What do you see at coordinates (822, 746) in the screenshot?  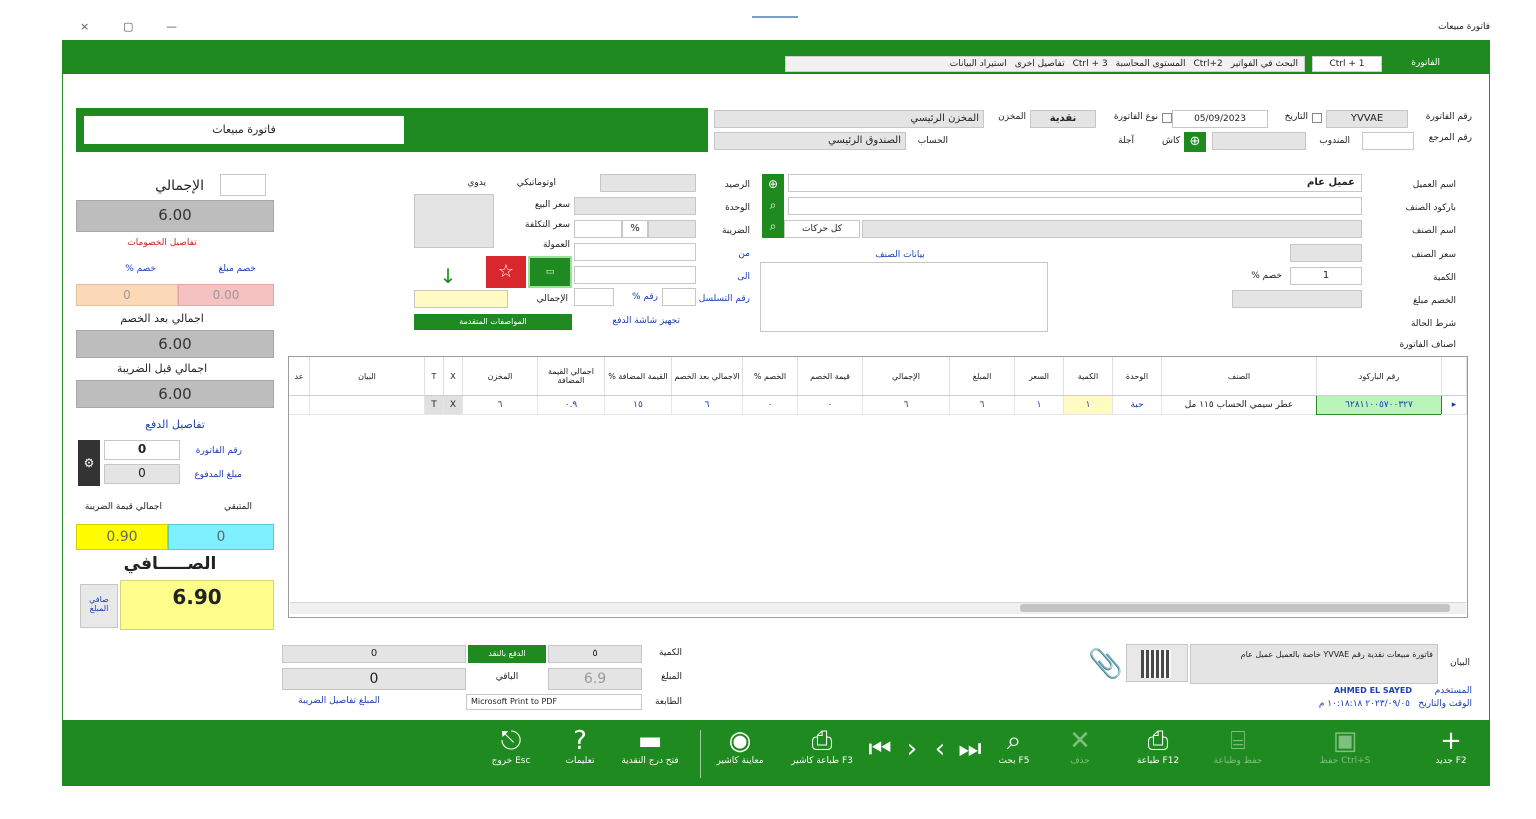 I see `print-cashier-button: ⎙ طباعة كاشير F3` at bounding box center [822, 746].